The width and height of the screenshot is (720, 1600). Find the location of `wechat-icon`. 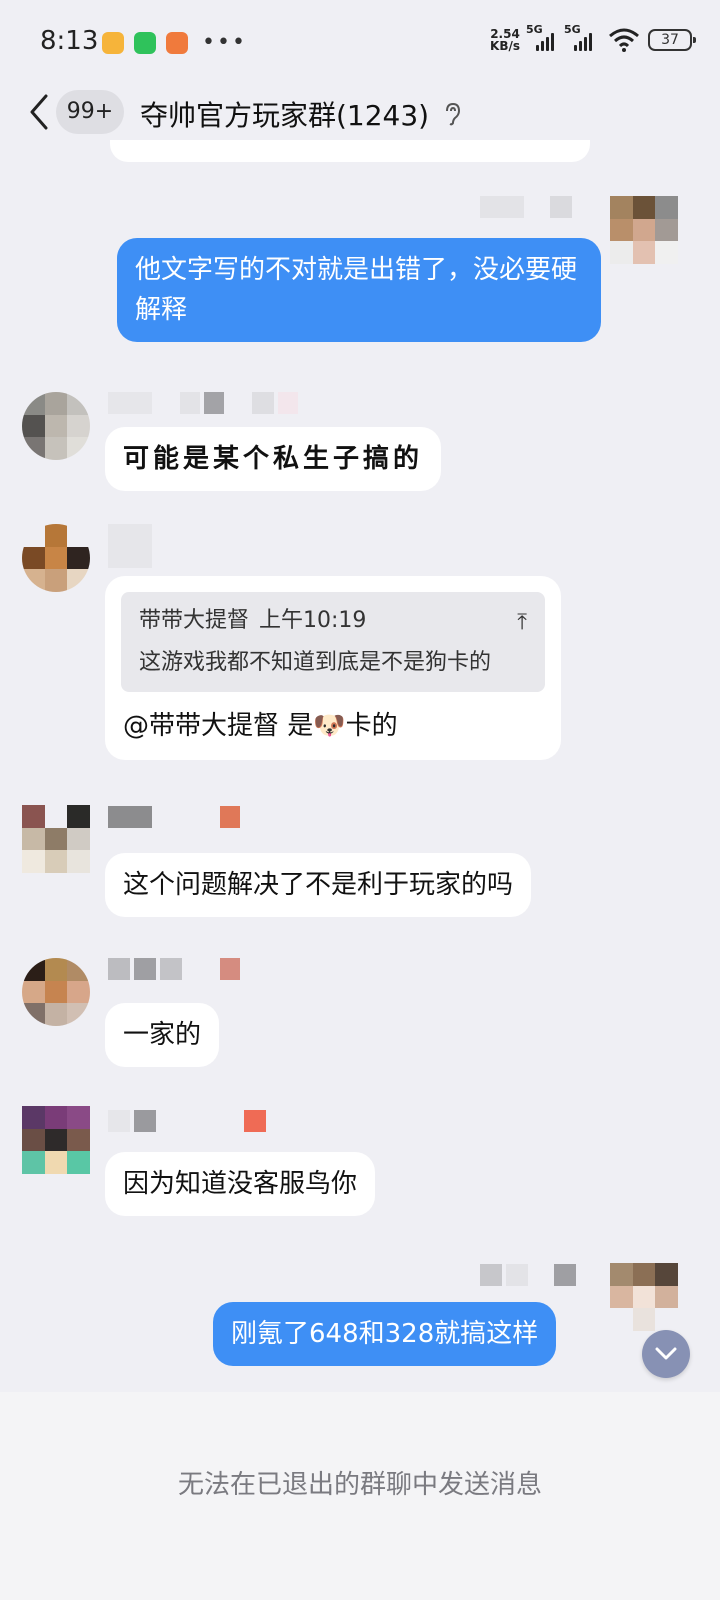

wechat-icon is located at coordinates (145, 42).